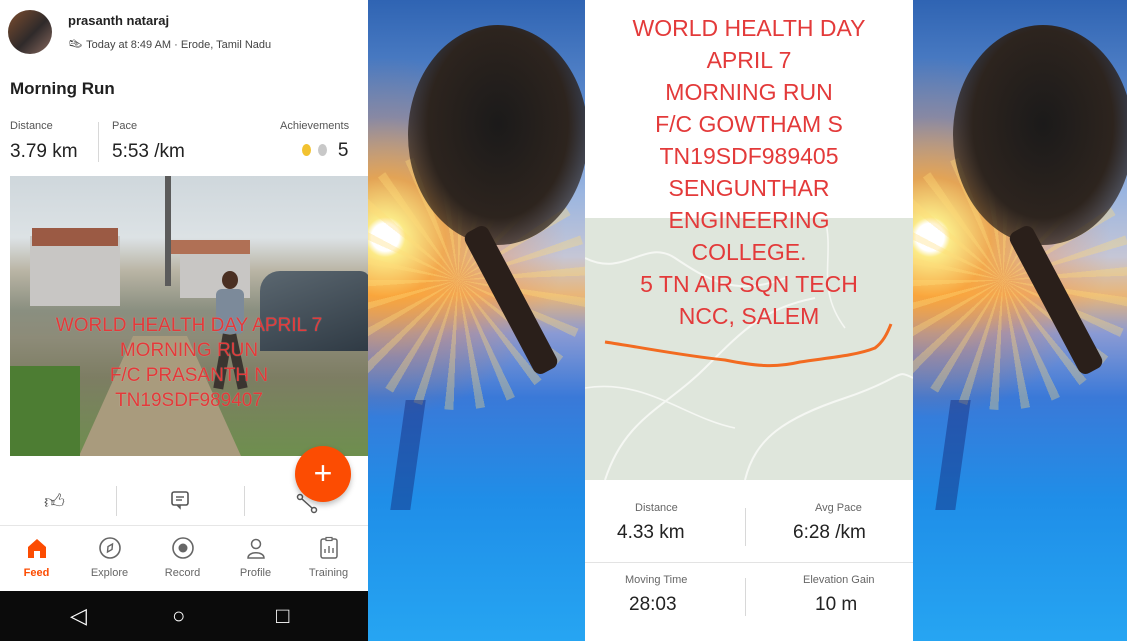  Describe the element at coordinates (749, 316) in the screenshot. I see `overlay-line: NCC, SALEM` at that location.